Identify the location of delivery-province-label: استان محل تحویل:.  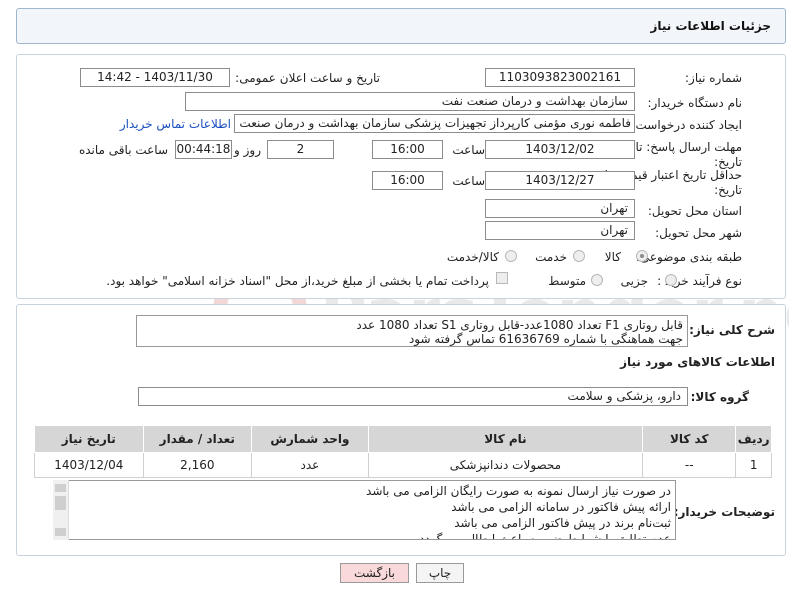
(694, 211).